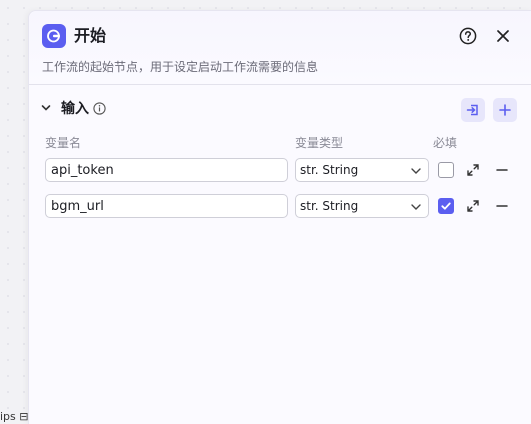 The height and width of the screenshot is (424, 531). I want to click on column-header-required: 必填, so click(445, 143).